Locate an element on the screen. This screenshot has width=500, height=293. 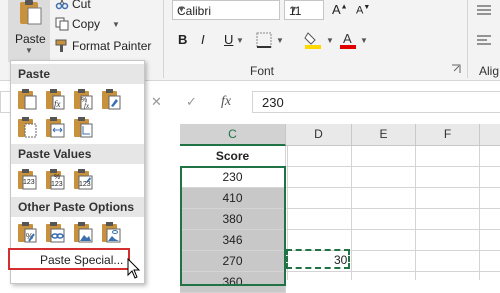
italic-button: I is located at coordinates (203, 39).